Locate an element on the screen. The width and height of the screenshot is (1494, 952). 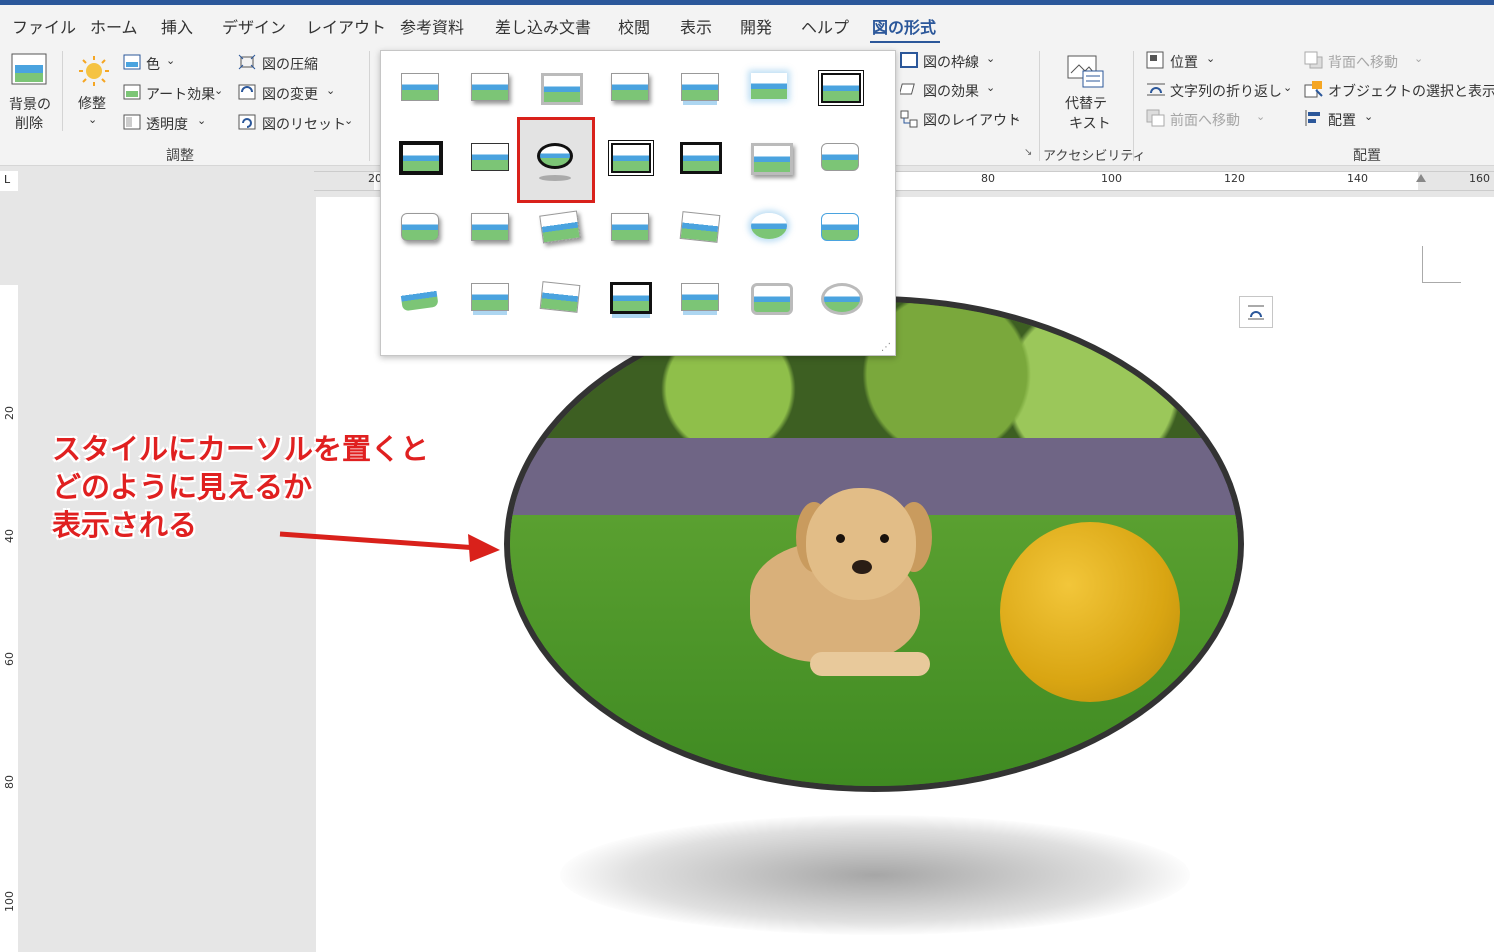
wrap-text-icon is located at coordinates (1156, 89).